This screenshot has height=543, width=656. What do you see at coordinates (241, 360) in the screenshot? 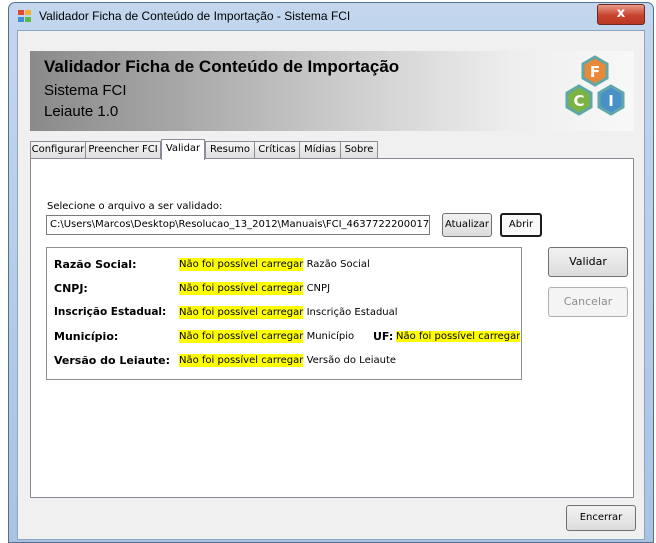
I see `versao-highlight: Não foi possível carregar` at bounding box center [241, 360].